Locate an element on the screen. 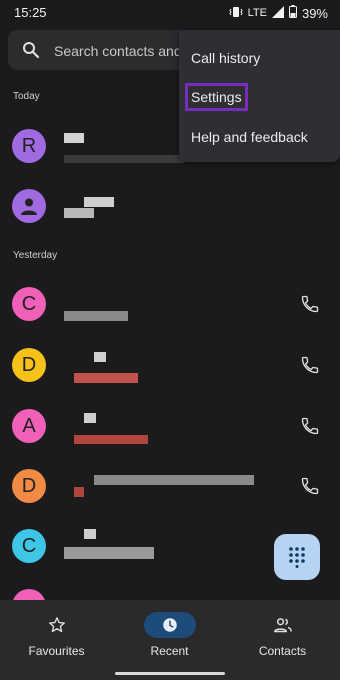 Image resolution: width=340 pixels, height=680 pixels. avatar: A is located at coordinates (29, 426).